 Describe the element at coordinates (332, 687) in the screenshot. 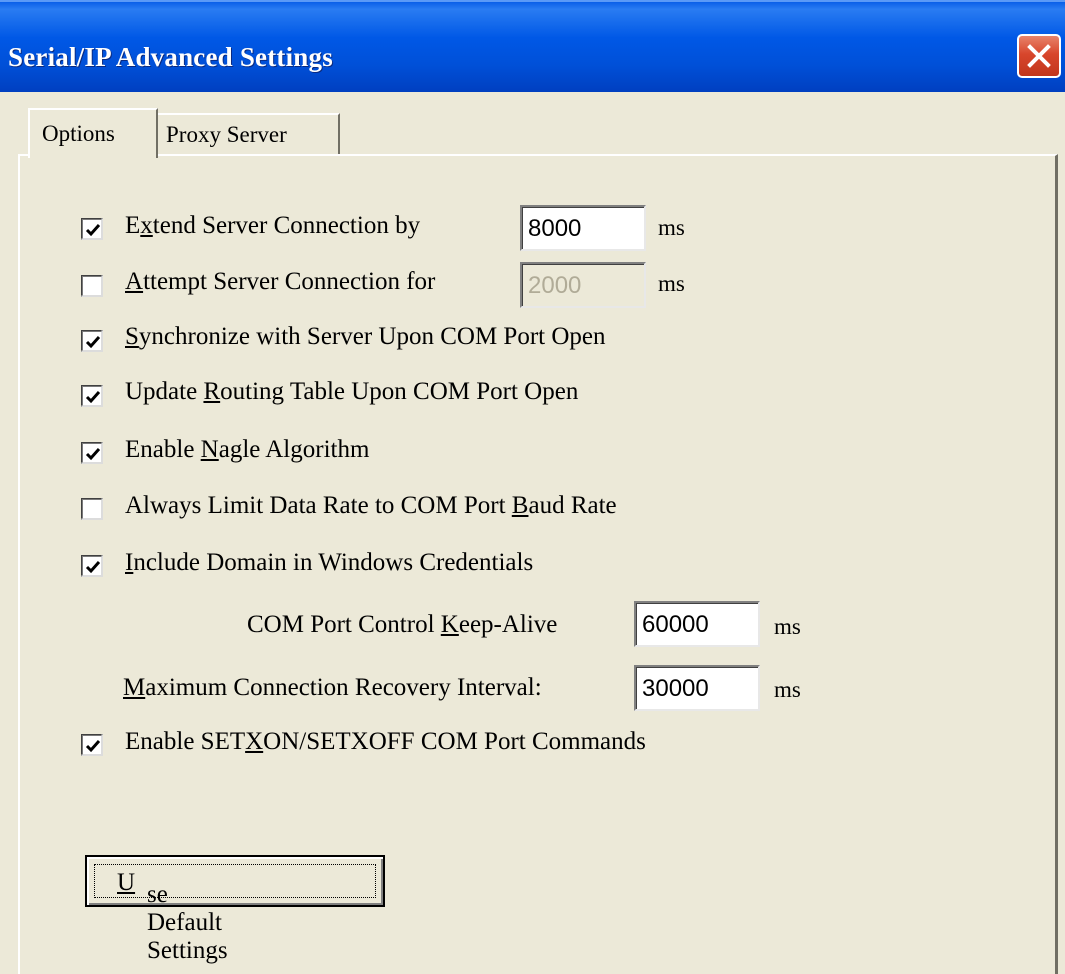

I see `recovery-interval-label: Maximum Connection Recovery Interval:` at that location.